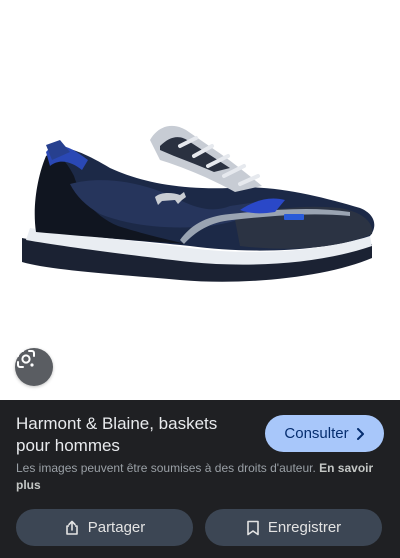  Describe the element at coordinates (116, 527) in the screenshot. I see `share-button-label: Partager` at that location.